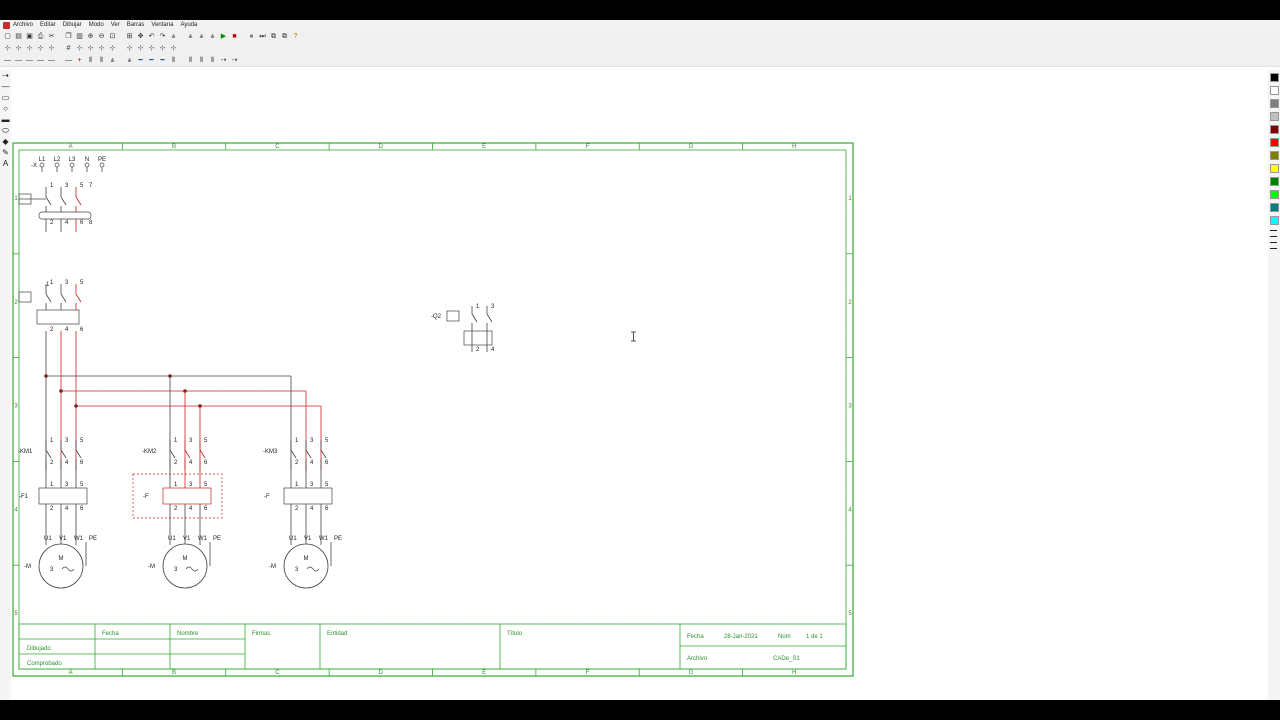 This screenshot has width=1280, height=720. Describe the element at coordinates (5, 152) in the screenshot. I see `pencil-icon: ✎` at that location.